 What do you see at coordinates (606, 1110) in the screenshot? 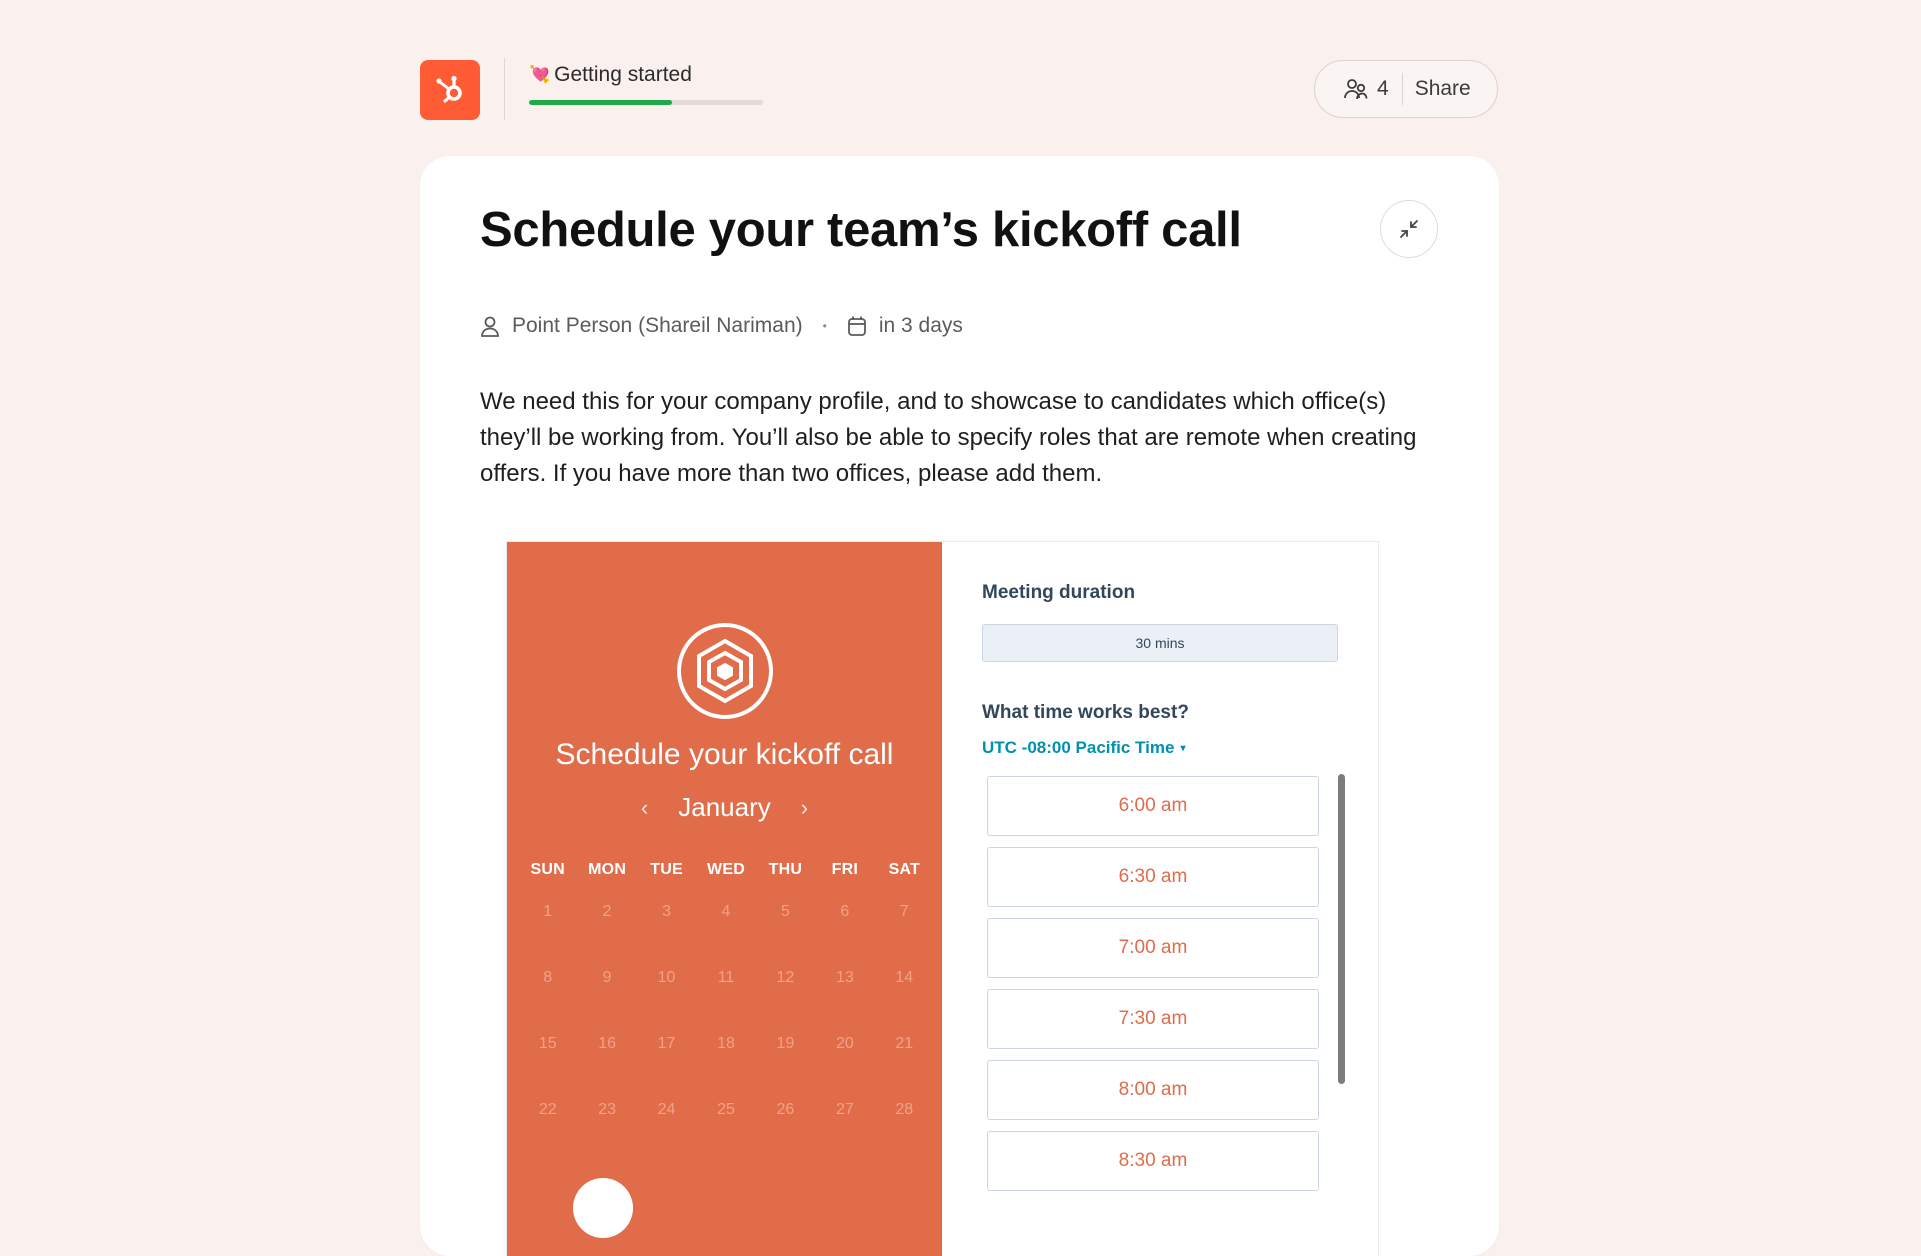
I see `calendar-day: 23` at bounding box center [606, 1110].